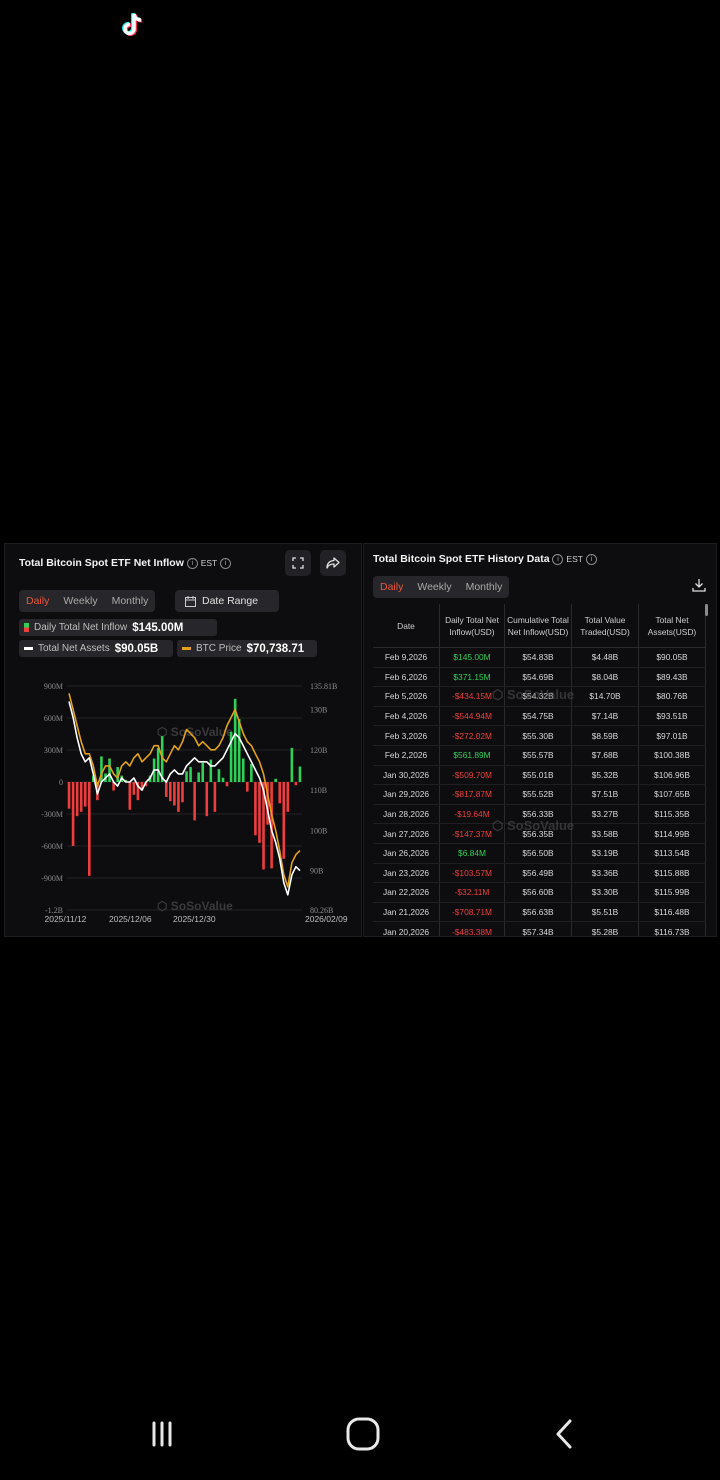 This screenshot has height=1480, width=720. Describe the element at coordinates (472, 853) in the screenshot. I see `cell-daily-inflow: $6.84M` at that location.